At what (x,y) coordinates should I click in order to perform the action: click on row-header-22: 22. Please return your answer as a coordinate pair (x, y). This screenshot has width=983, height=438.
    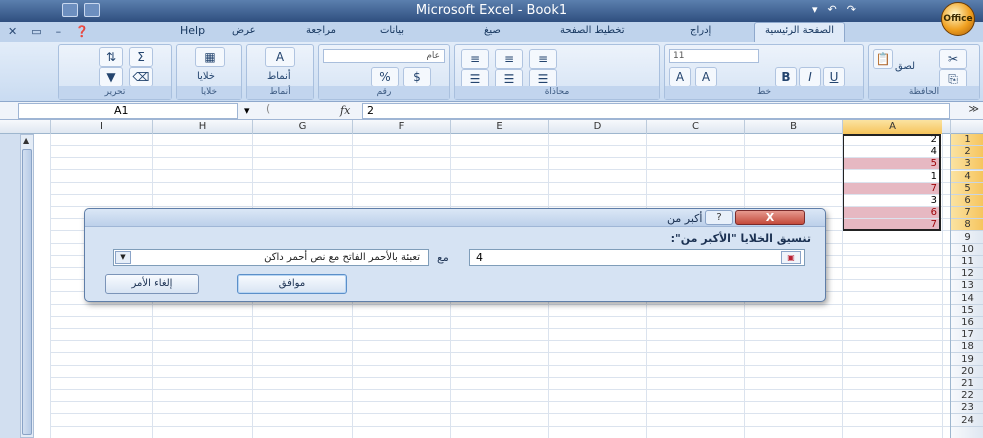
    Looking at the image, I should click on (967, 396).